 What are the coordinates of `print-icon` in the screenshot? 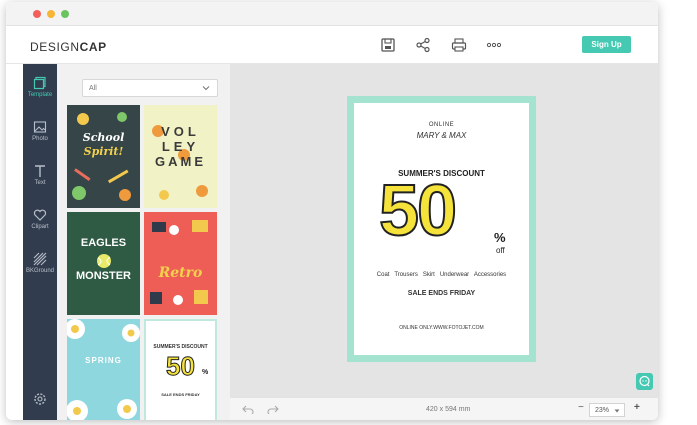 It's located at (459, 45).